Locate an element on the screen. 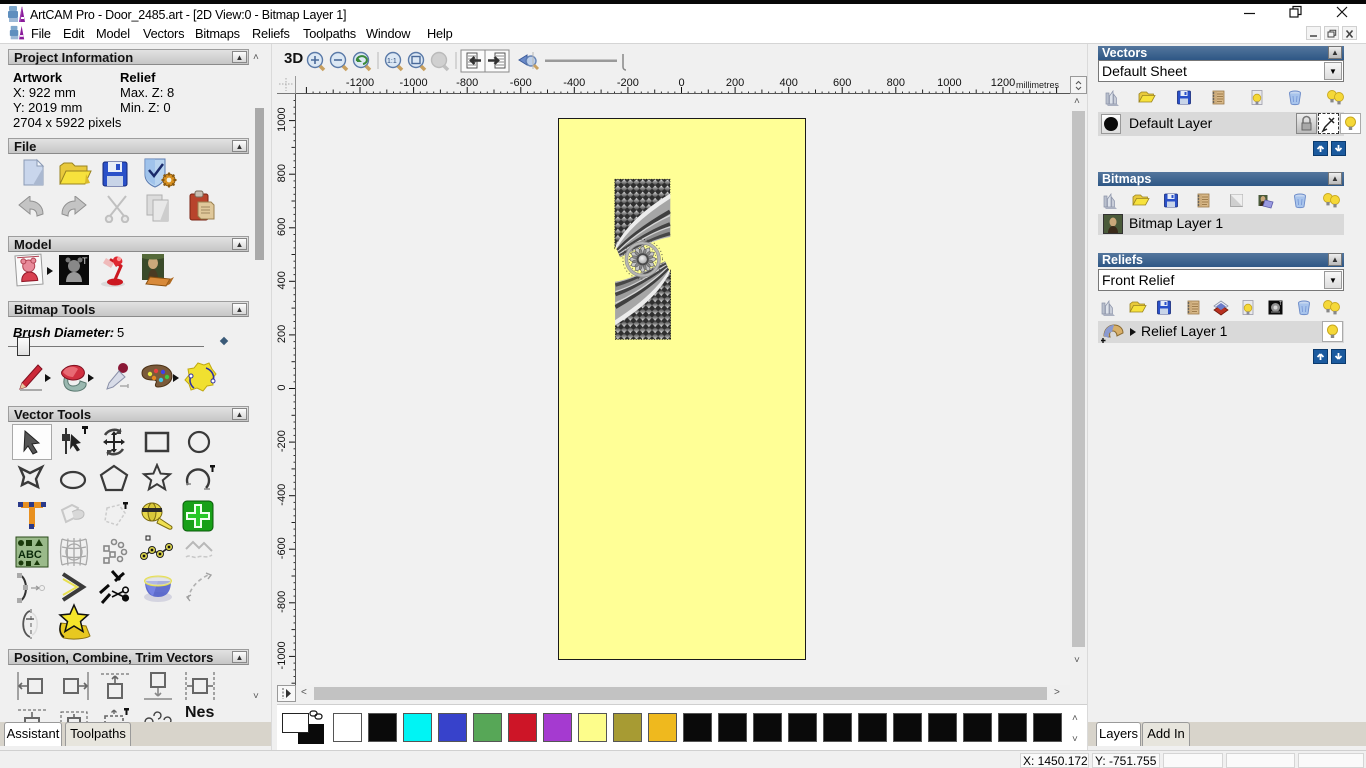 The height and width of the screenshot is (768, 1366). svg-text: T is located at coordinates (85, 261).